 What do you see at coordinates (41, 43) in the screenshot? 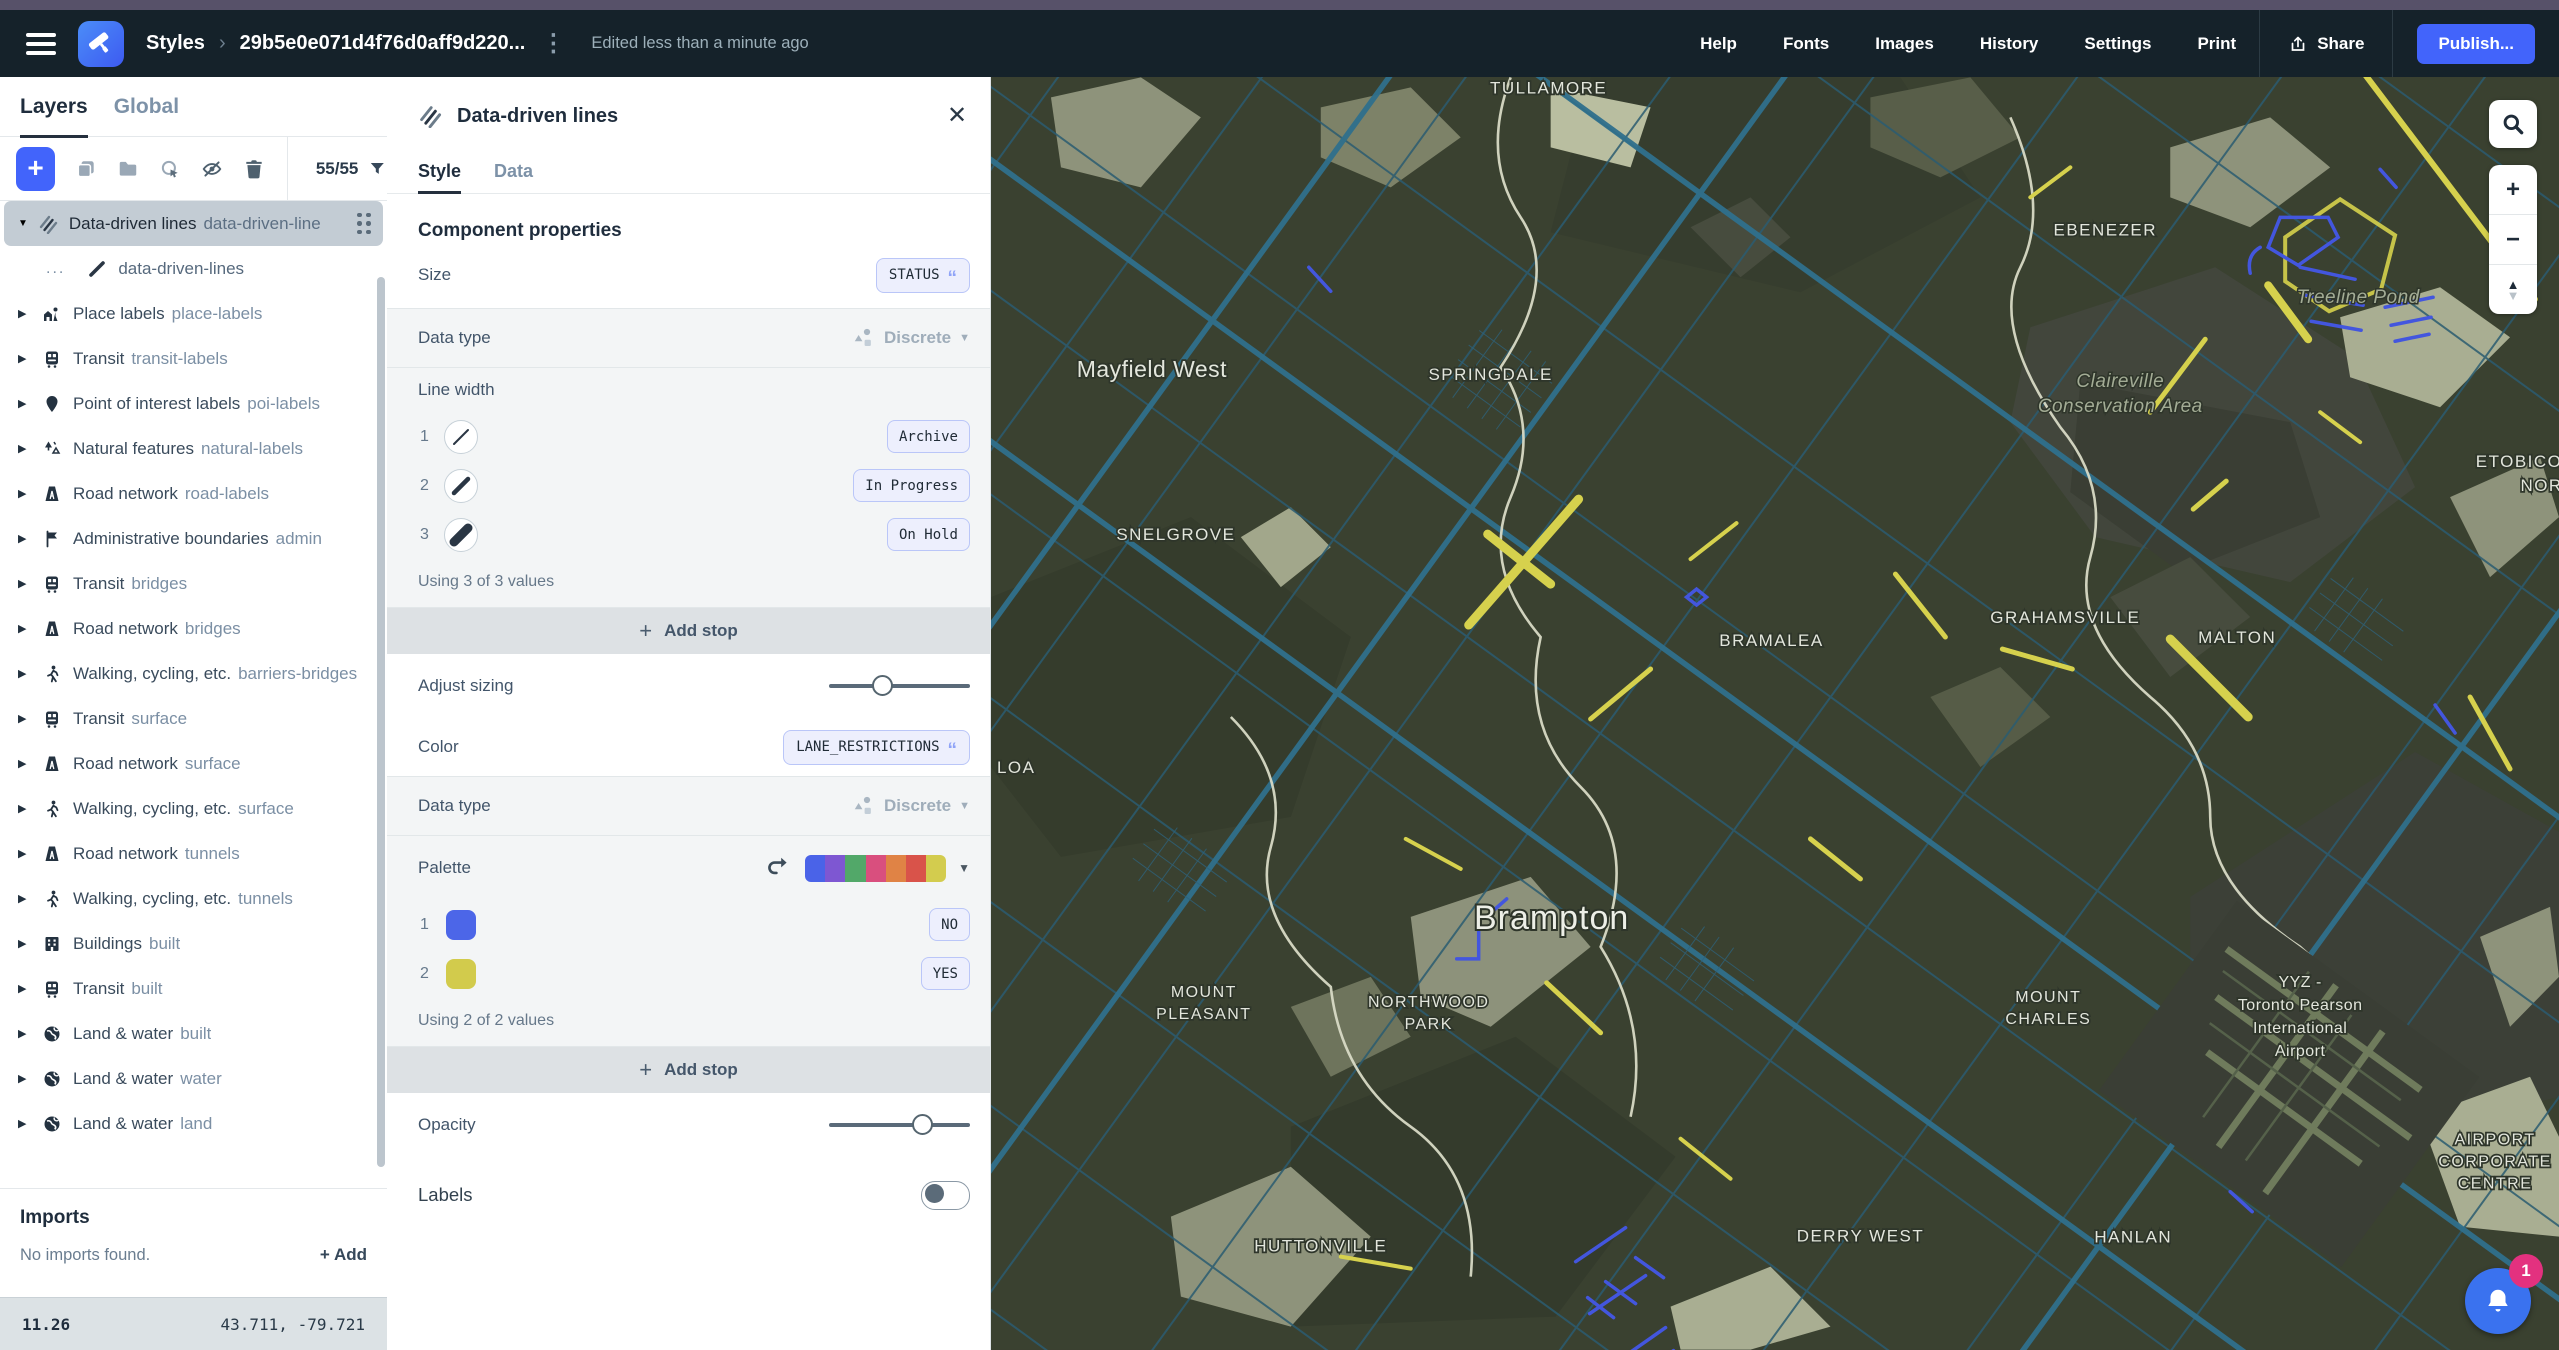
I see `hamburger-menu-icon` at bounding box center [41, 43].